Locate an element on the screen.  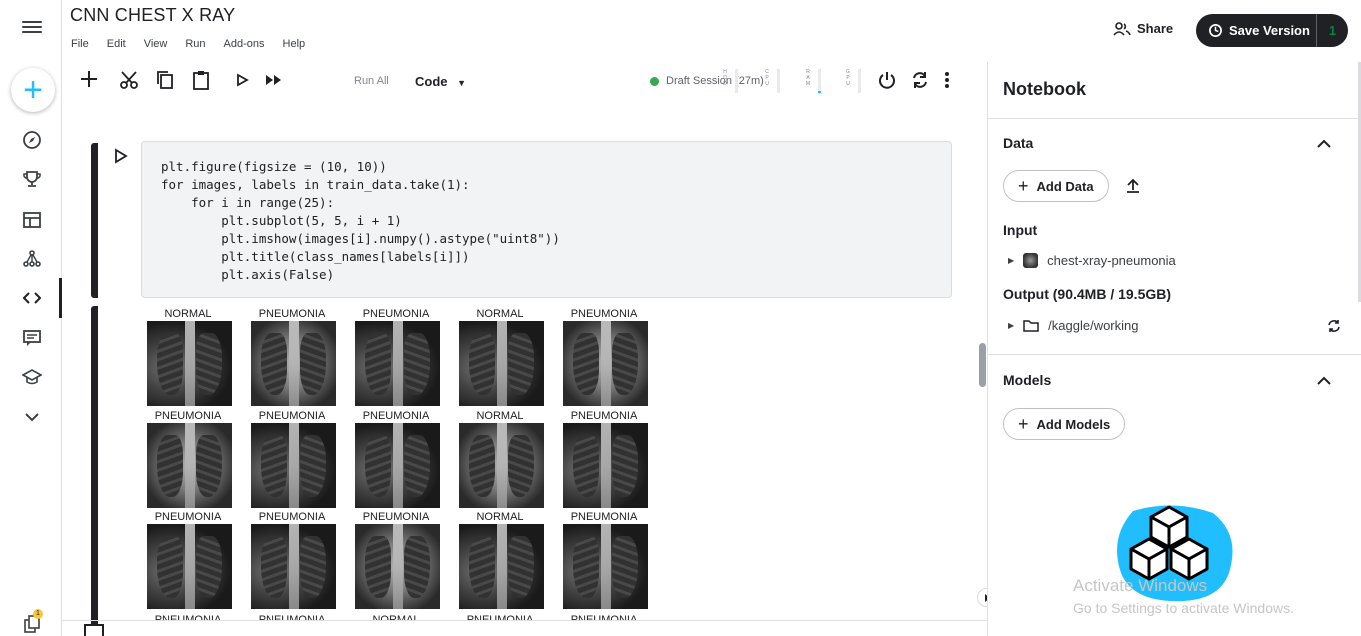
models-section-title: Models is located at coordinates (1027, 380).